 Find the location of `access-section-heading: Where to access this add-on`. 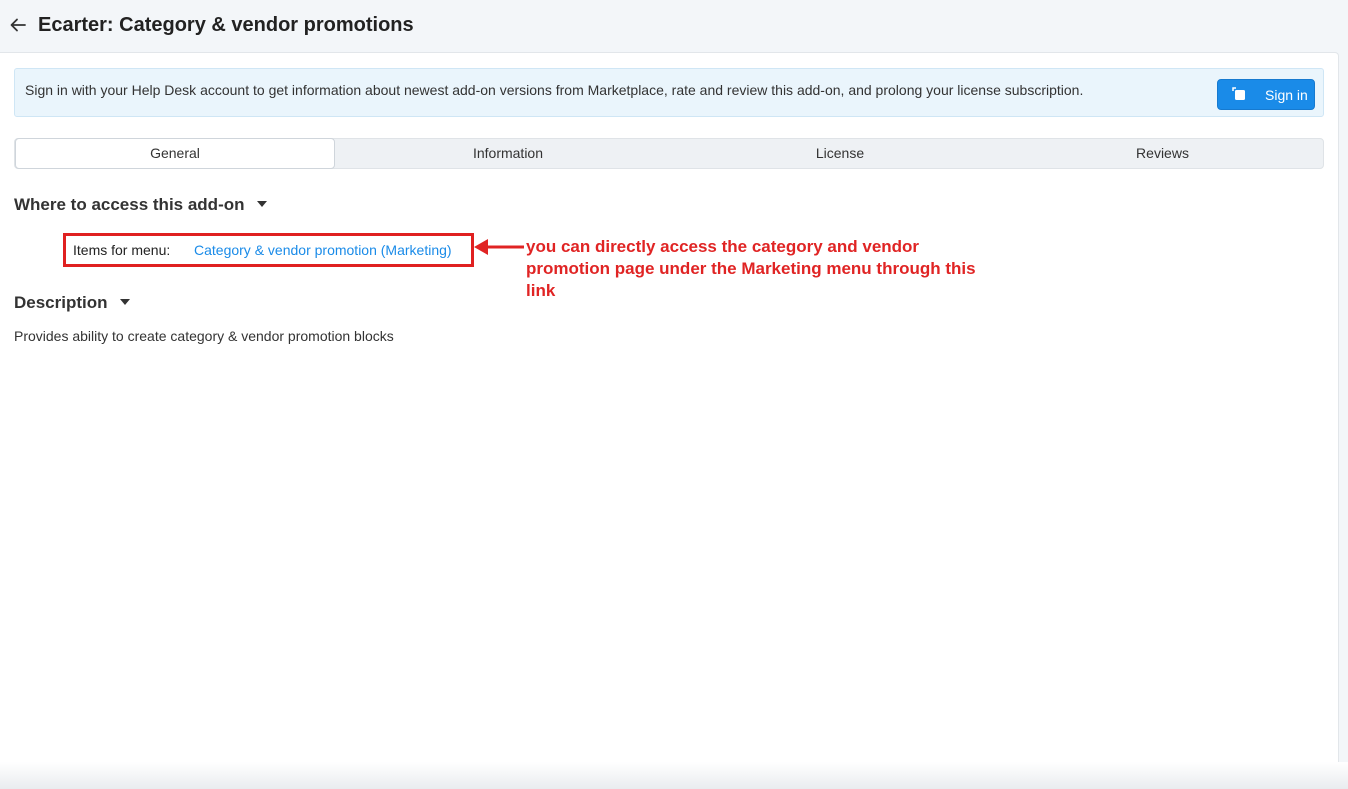

access-section-heading: Where to access this add-on is located at coordinates (129, 204).